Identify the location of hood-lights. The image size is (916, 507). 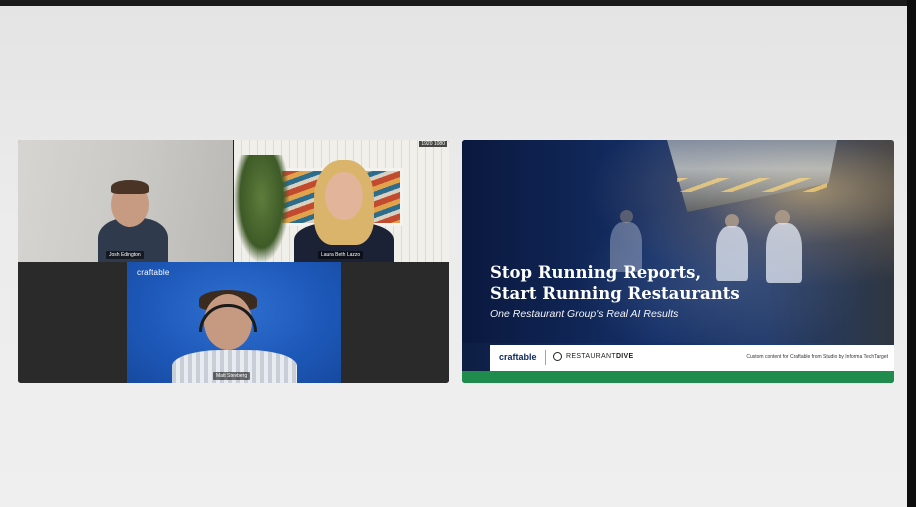
(752, 185).